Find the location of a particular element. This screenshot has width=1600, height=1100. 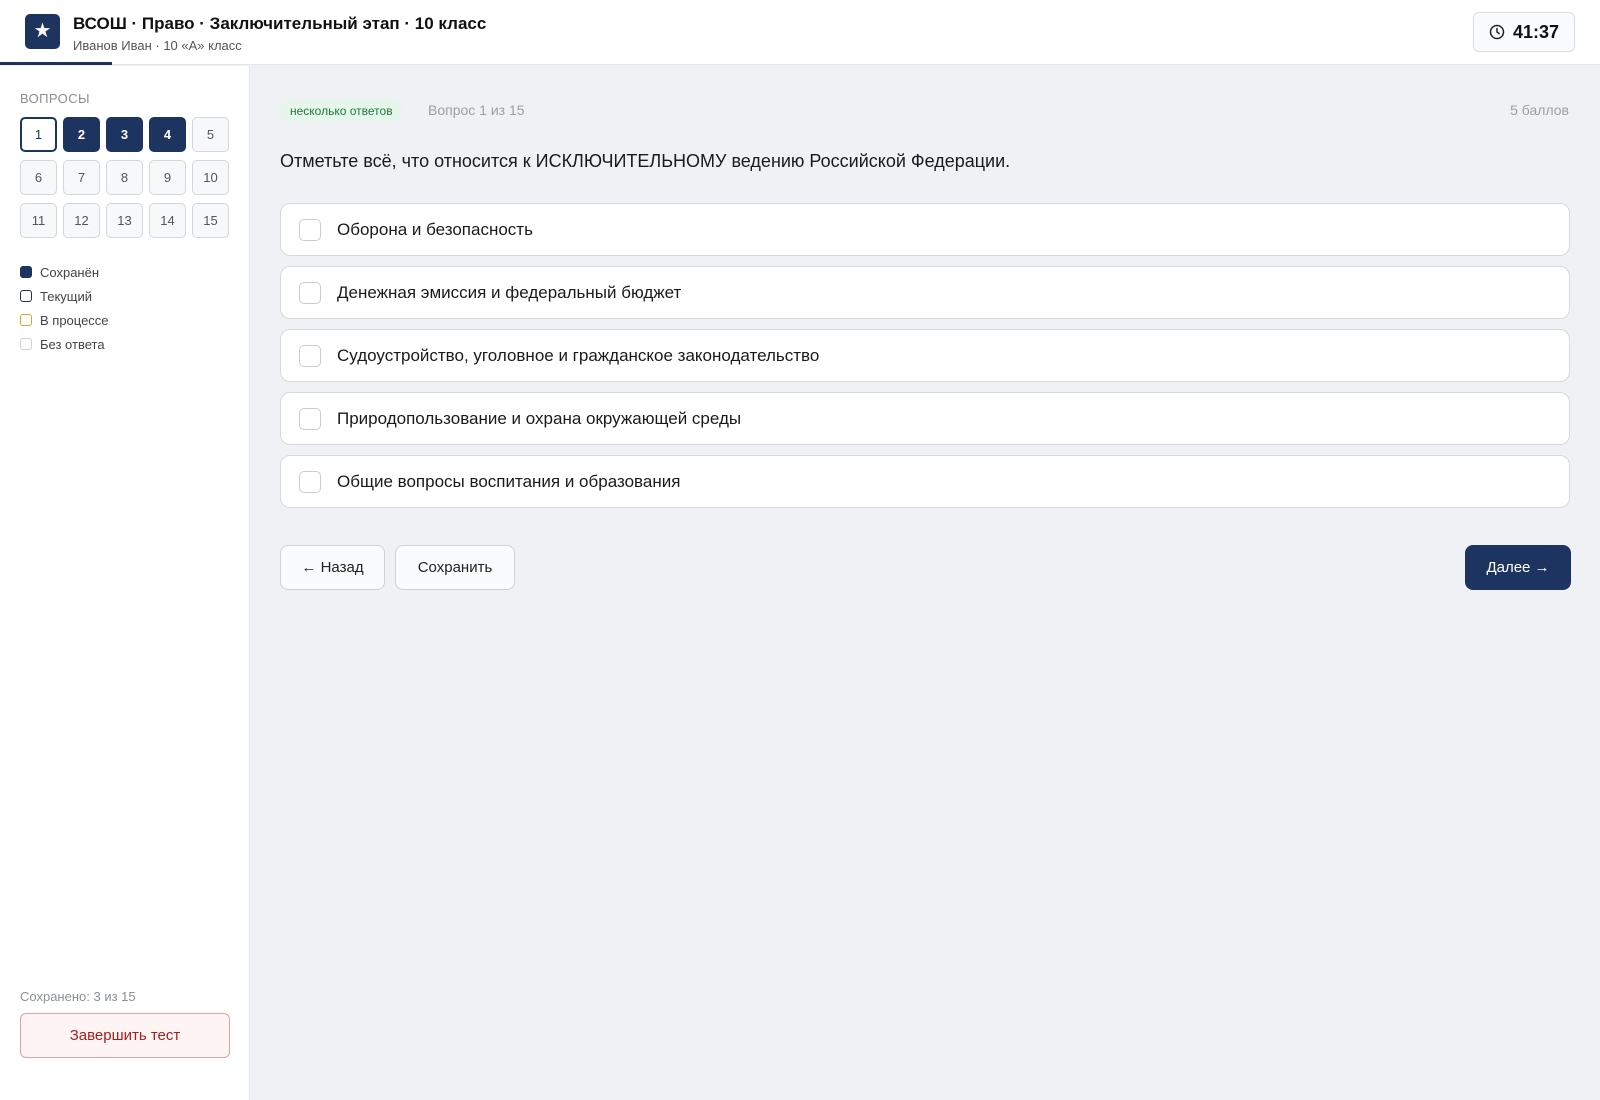

back-button: ← Назад is located at coordinates (332, 567).